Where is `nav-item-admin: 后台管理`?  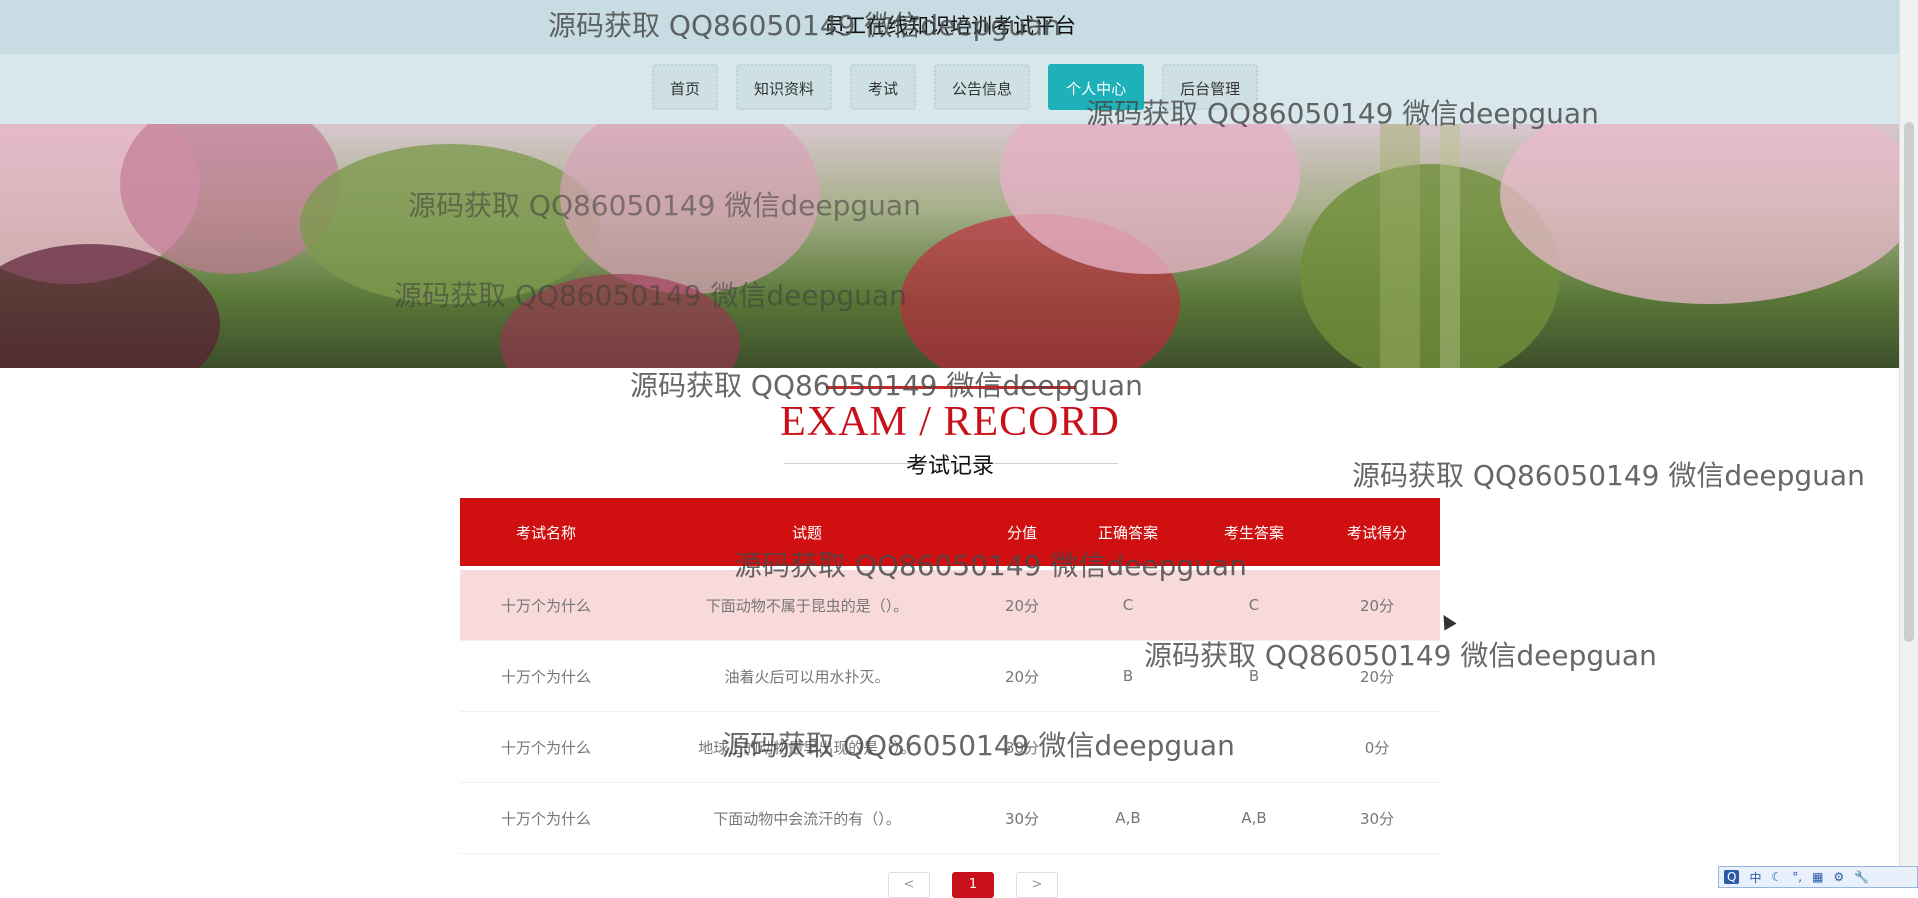 nav-item-admin: 后台管理 is located at coordinates (1210, 87).